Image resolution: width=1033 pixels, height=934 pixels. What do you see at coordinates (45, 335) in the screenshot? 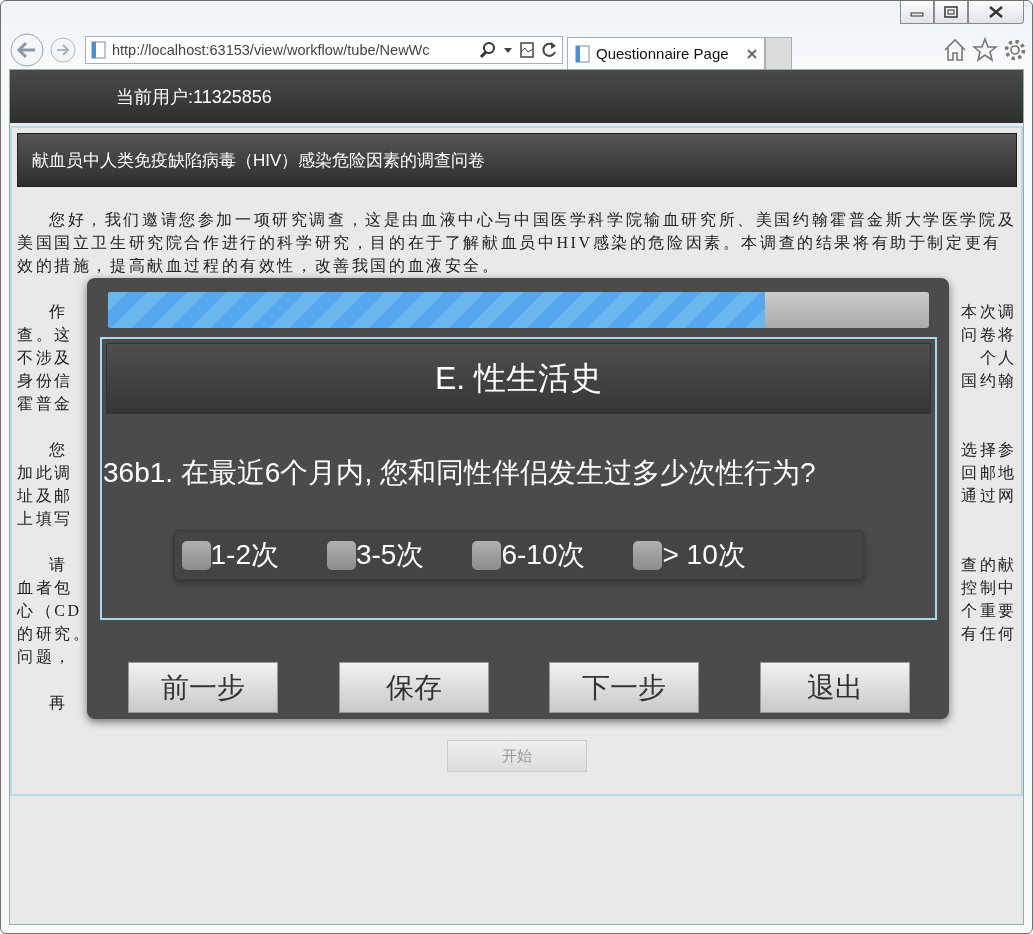
I see `paragraph-text: 查。这` at bounding box center [45, 335].